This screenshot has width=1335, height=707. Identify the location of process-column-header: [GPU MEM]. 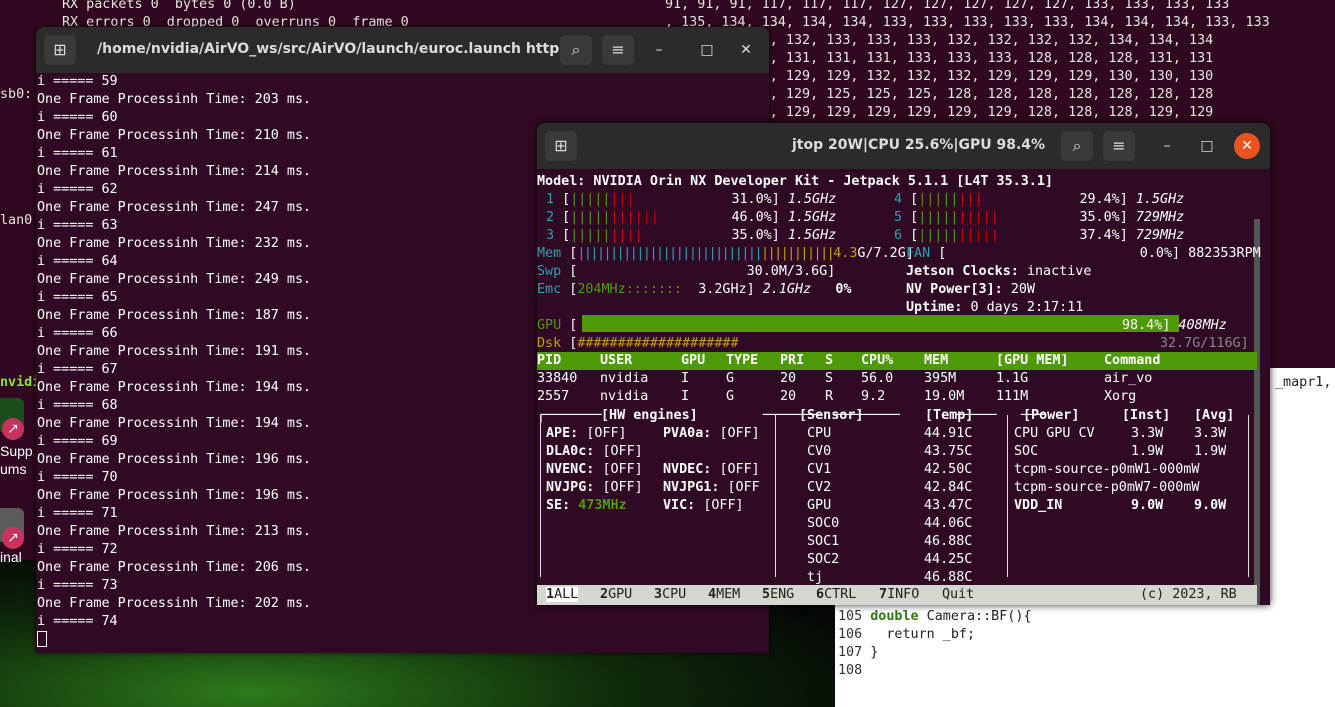
(1032, 360).